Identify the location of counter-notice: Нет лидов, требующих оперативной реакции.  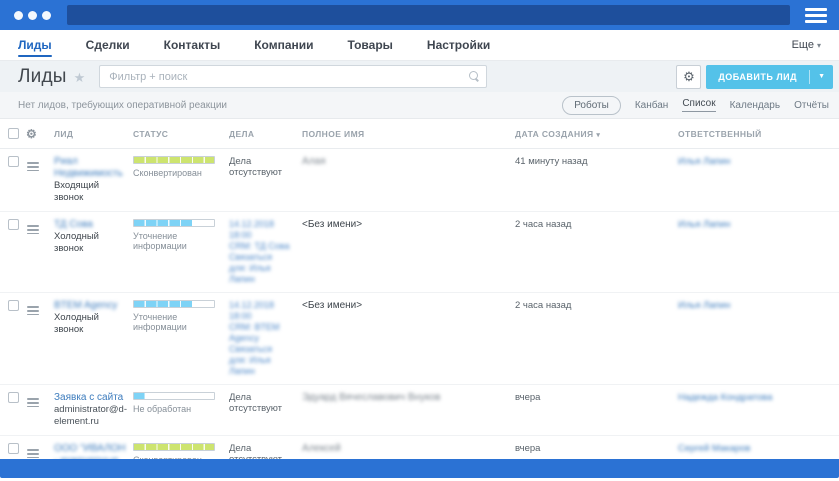
(123, 105).